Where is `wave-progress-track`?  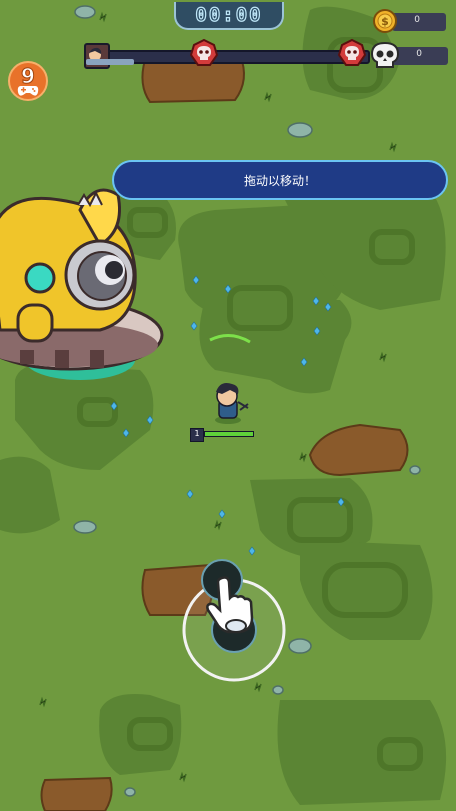
wave-progress-track is located at coordinates (237, 57).